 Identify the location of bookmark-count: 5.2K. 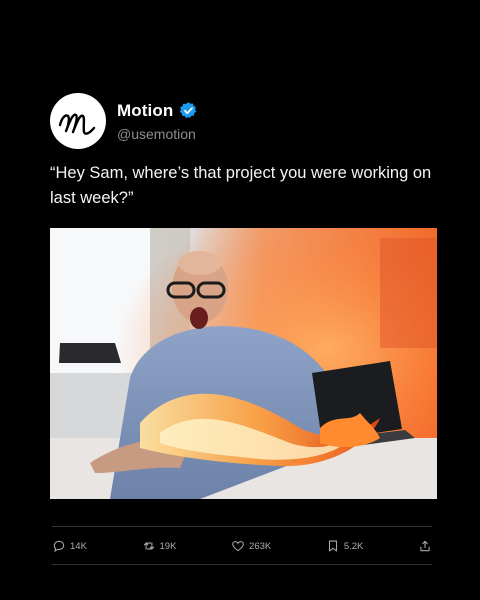
(353, 546).